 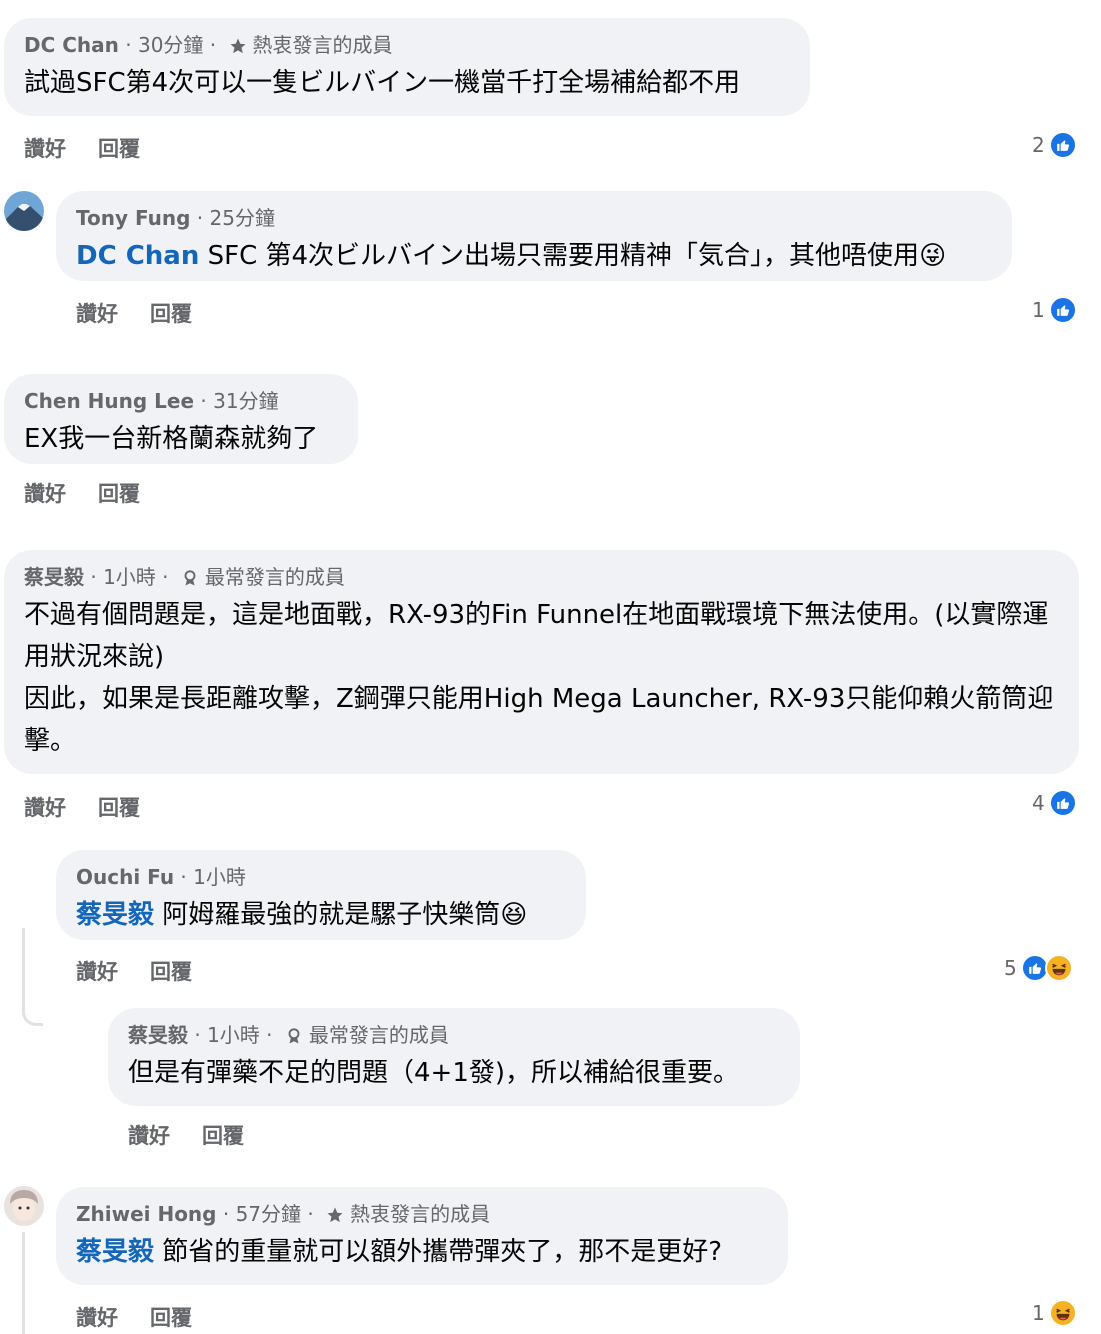 What do you see at coordinates (242, 218) in the screenshot?
I see `comment-time: 25分鐘` at bounding box center [242, 218].